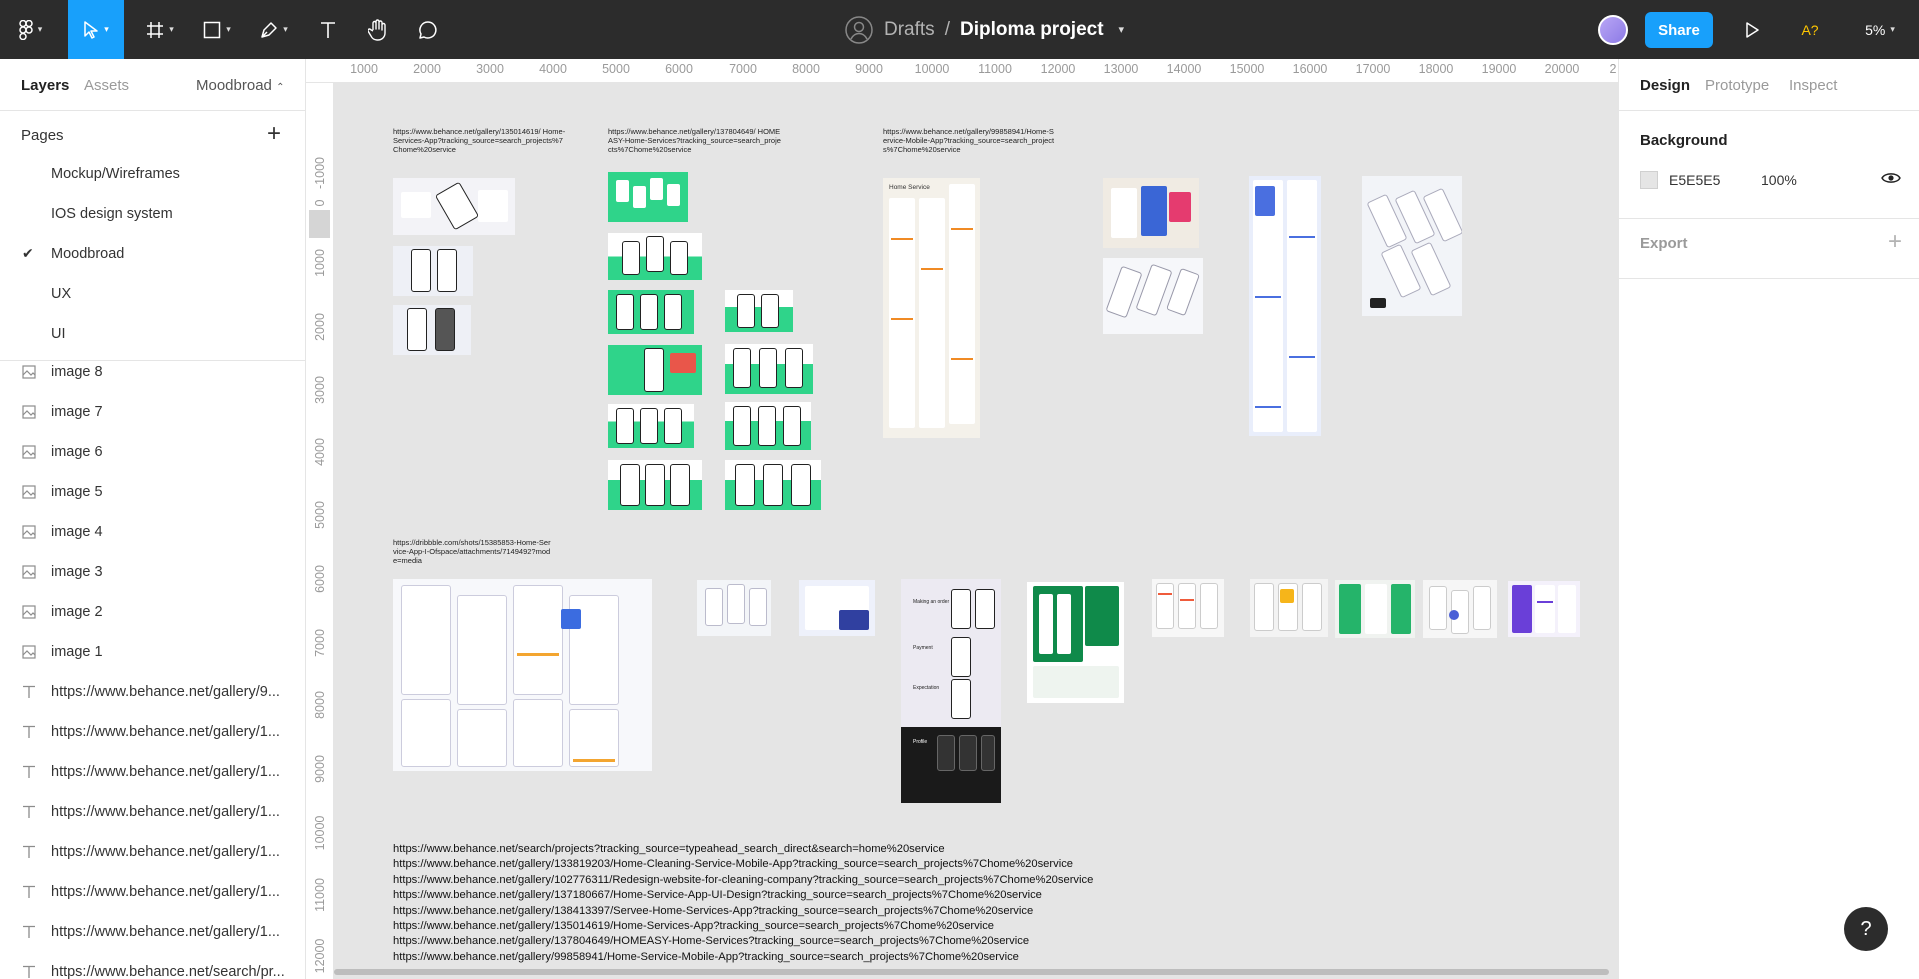 The image size is (1919, 979). I want to click on tab-prototype: Prototype, so click(1737, 85).